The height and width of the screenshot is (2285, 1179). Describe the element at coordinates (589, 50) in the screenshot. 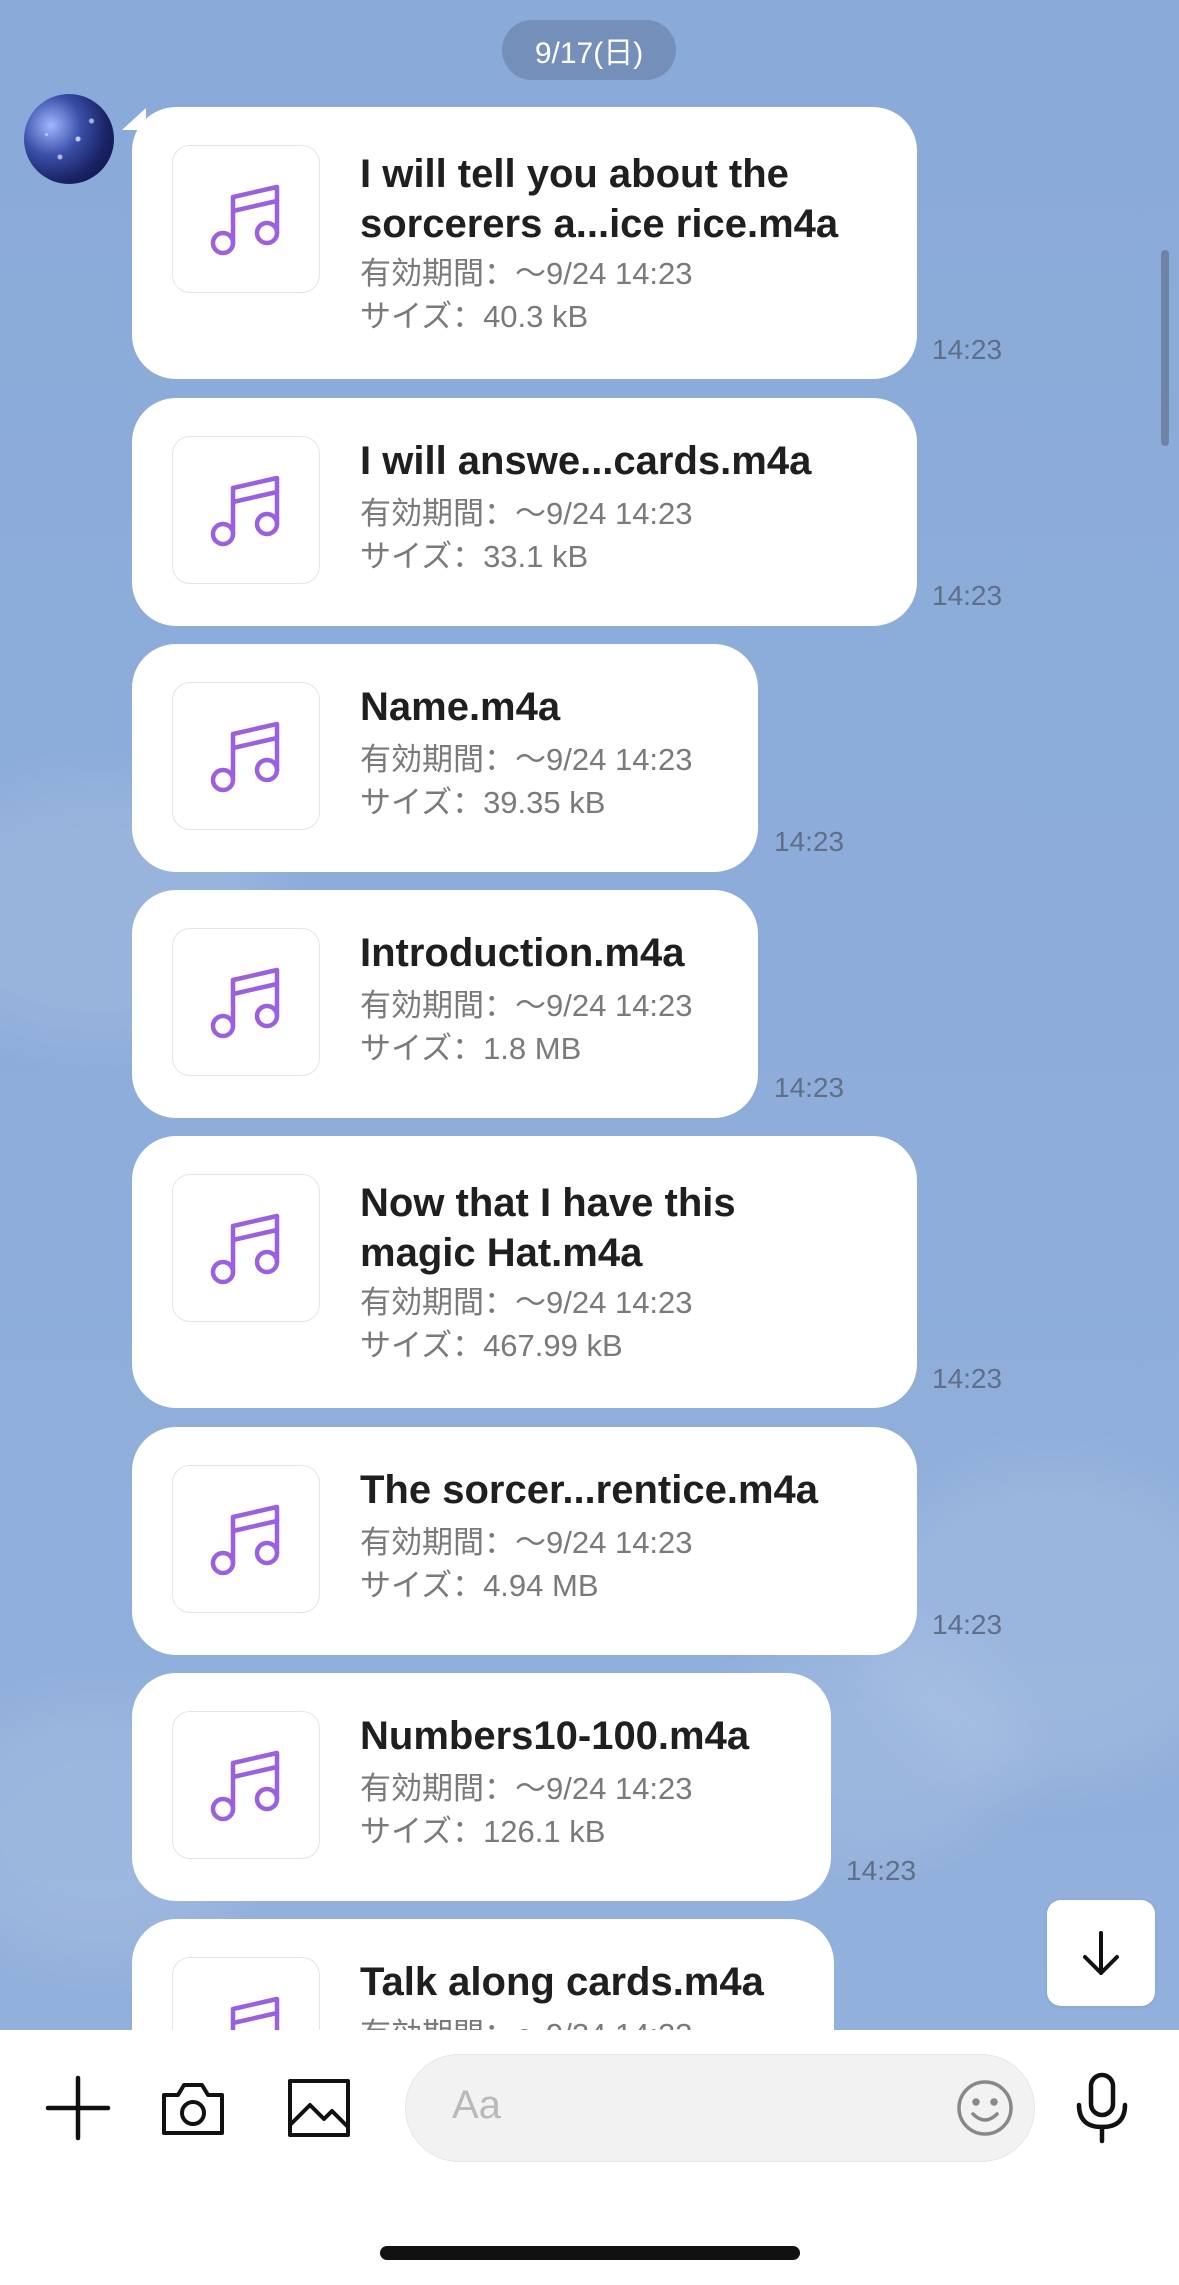

I see `date-separator: 9/17(日)` at that location.